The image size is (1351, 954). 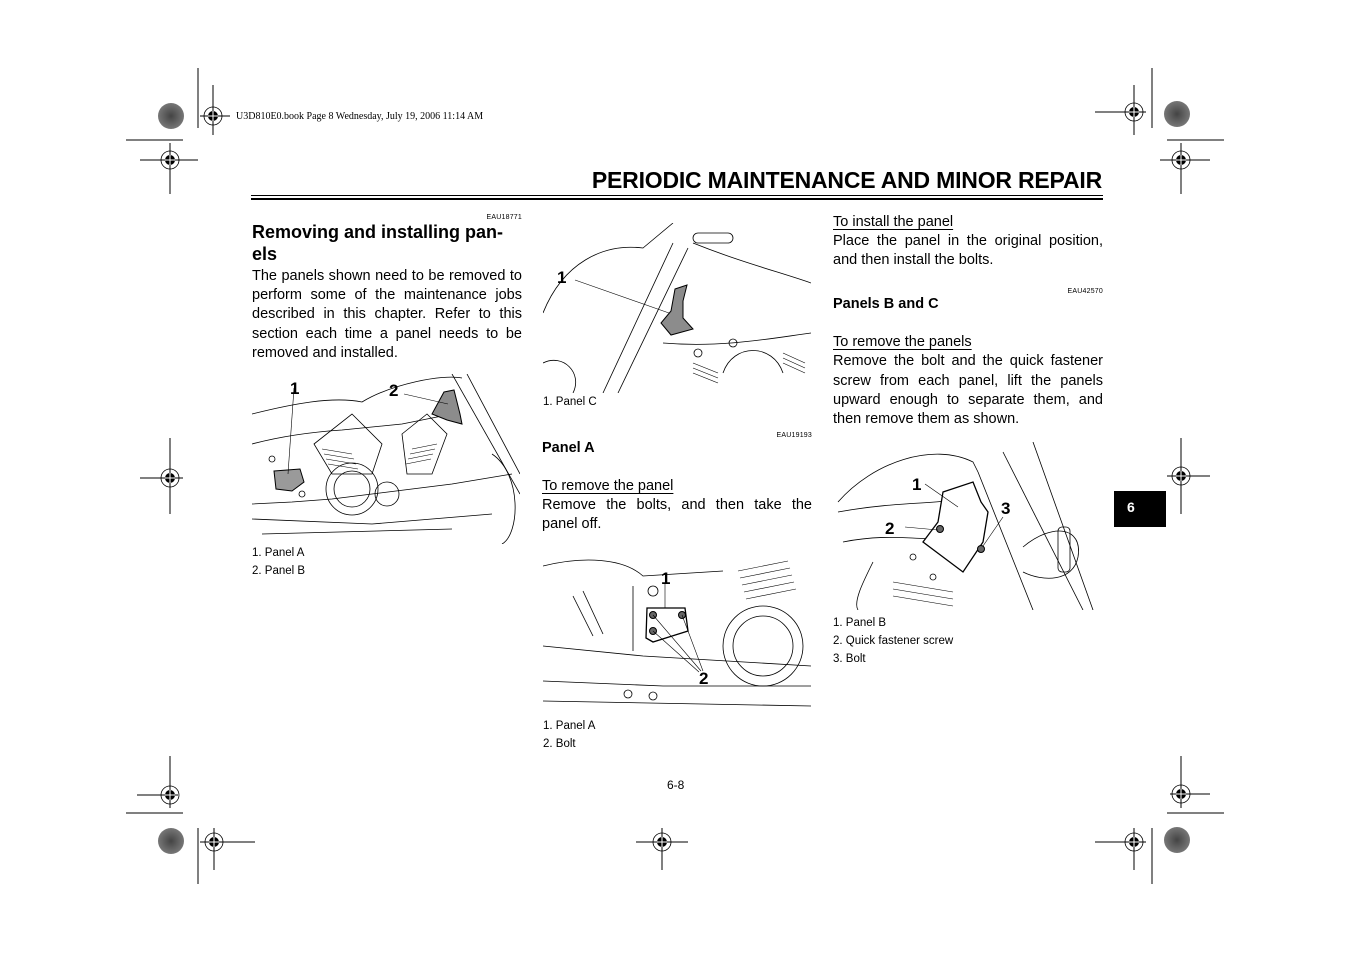 I want to click on motorcycle-illustration-front: 1, so click(x=677, y=308).